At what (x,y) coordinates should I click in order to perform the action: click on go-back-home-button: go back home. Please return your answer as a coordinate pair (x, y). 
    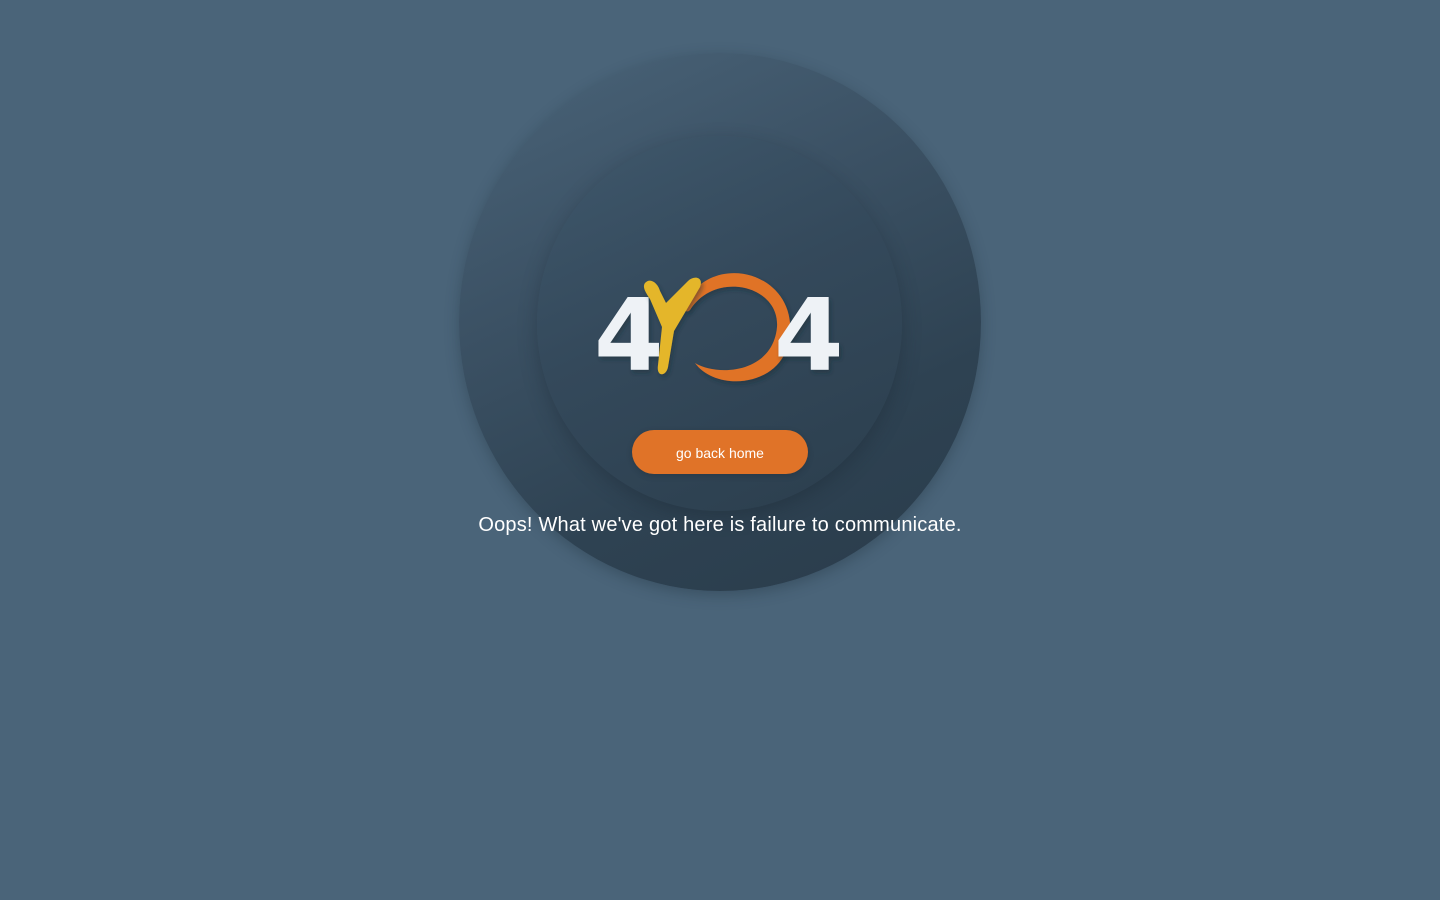
    Looking at the image, I should click on (720, 452).